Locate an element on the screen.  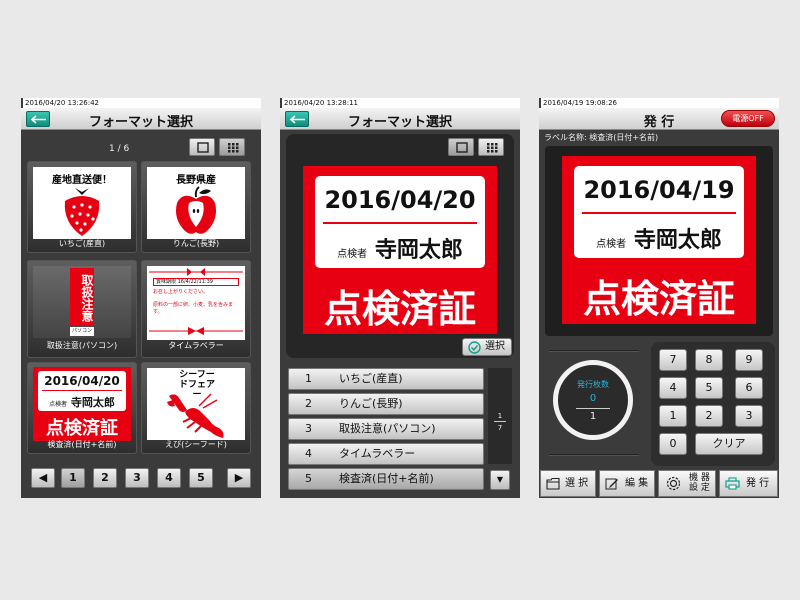
count-value: 0 is located at coordinates (593, 398).